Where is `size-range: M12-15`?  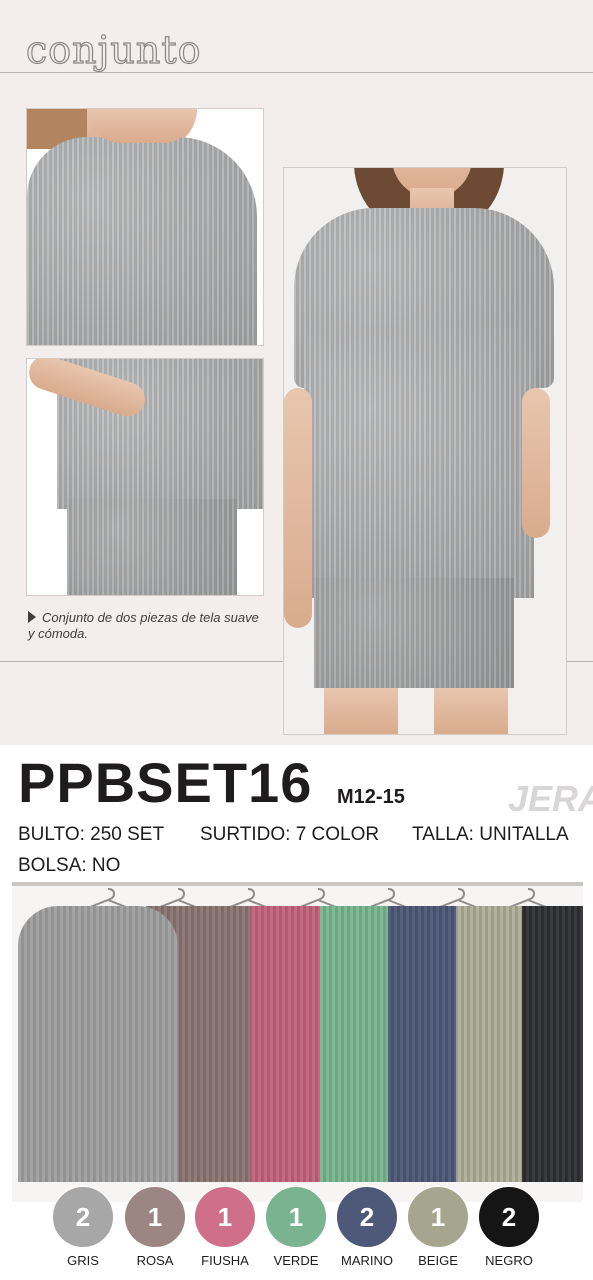 size-range: M12-15 is located at coordinates (371, 797).